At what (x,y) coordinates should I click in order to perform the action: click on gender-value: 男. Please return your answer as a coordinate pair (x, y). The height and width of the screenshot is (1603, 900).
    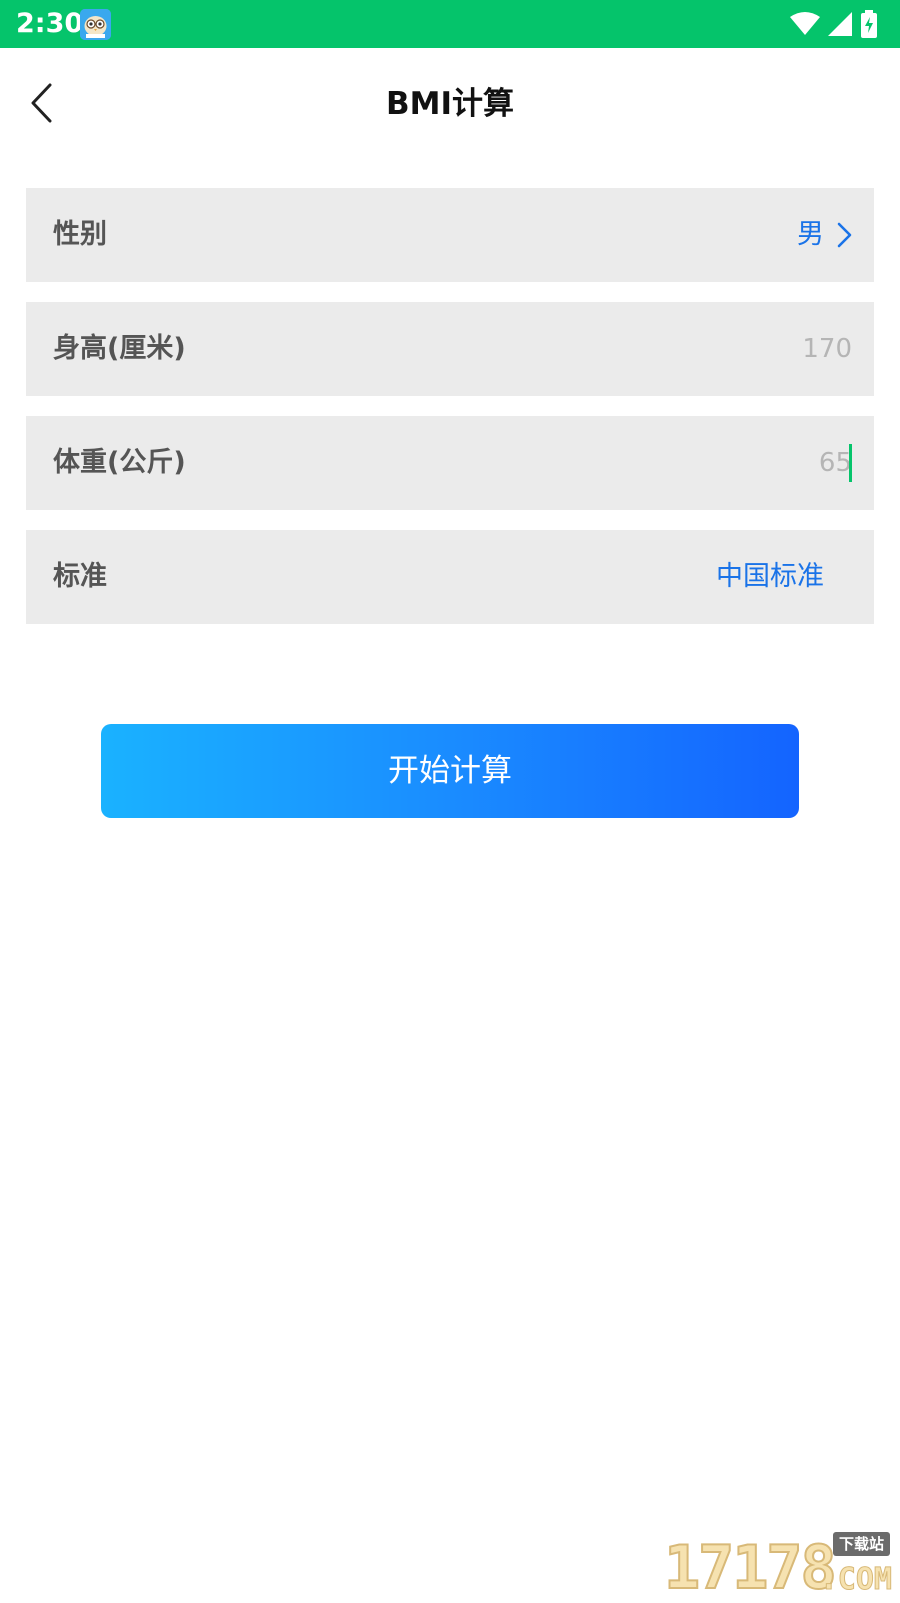
    Looking at the image, I should click on (810, 235).